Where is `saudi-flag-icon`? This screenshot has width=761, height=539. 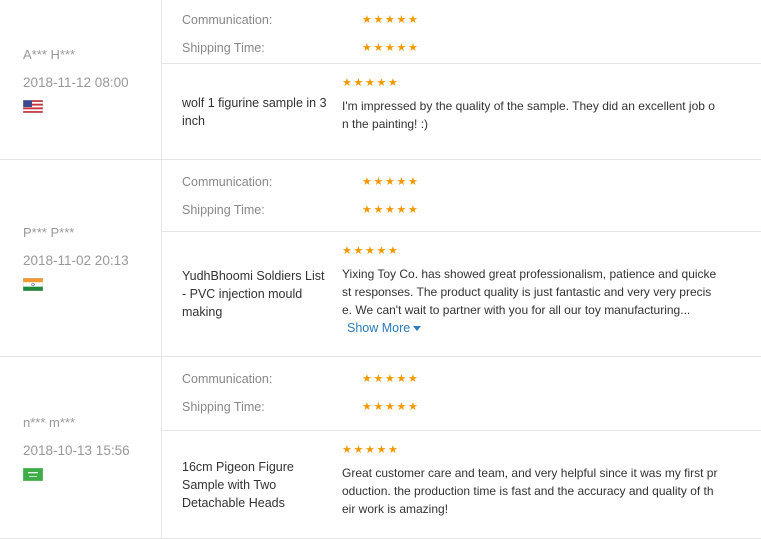
saudi-flag-icon is located at coordinates (33, 474).